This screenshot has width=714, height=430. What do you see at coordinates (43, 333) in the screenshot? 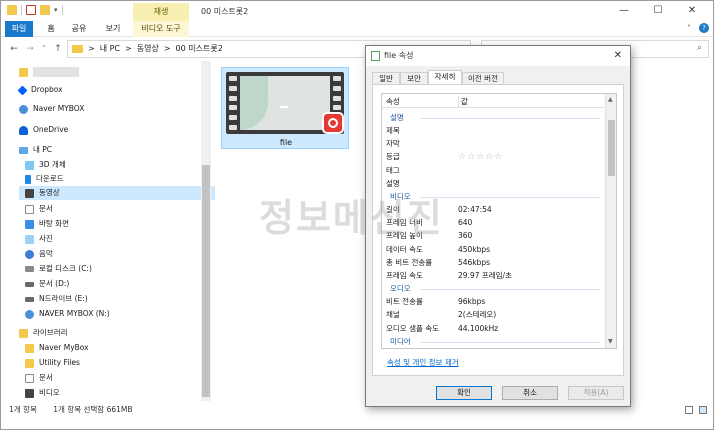
I see `sidebar-item-libraries: 라이브러리` at bounding box center [43, 333].